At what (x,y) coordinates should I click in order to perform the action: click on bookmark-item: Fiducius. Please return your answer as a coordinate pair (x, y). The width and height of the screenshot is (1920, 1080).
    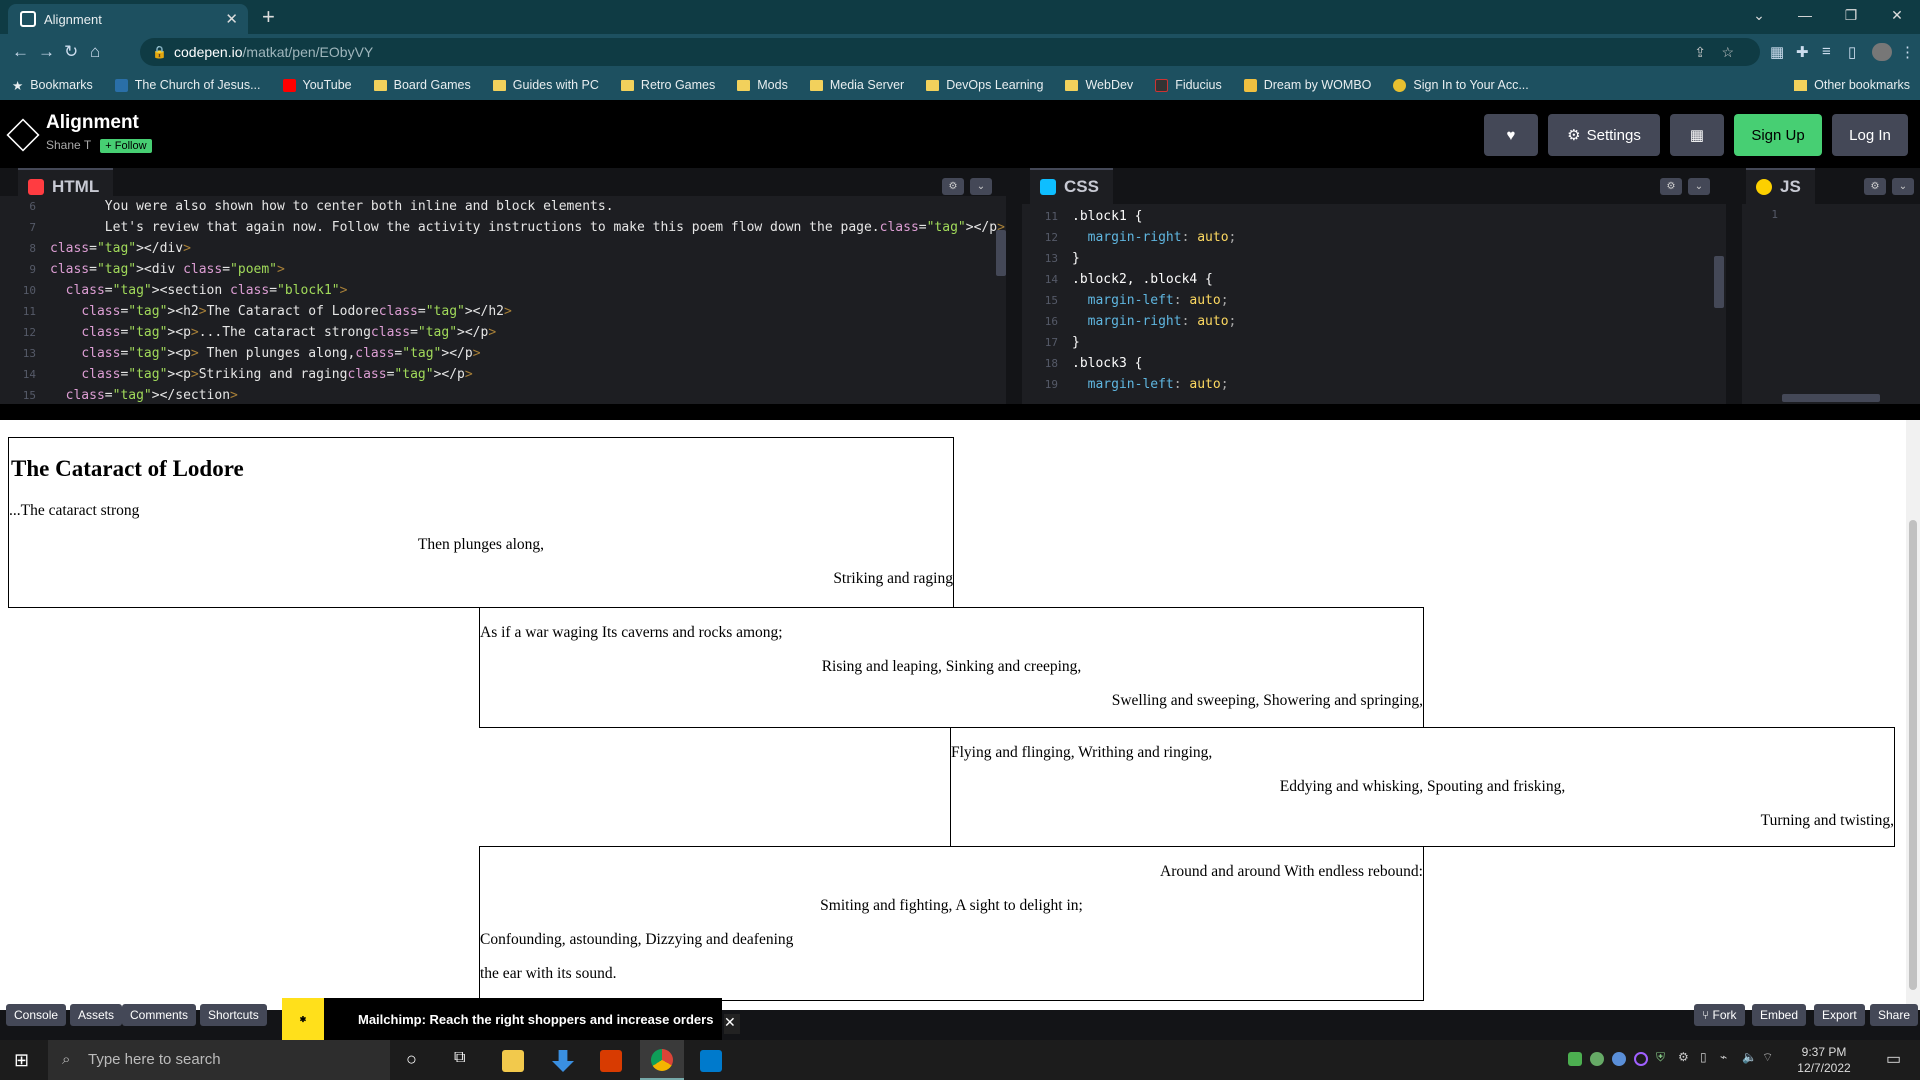
    Looking at the image, I should click on (1188, 85).